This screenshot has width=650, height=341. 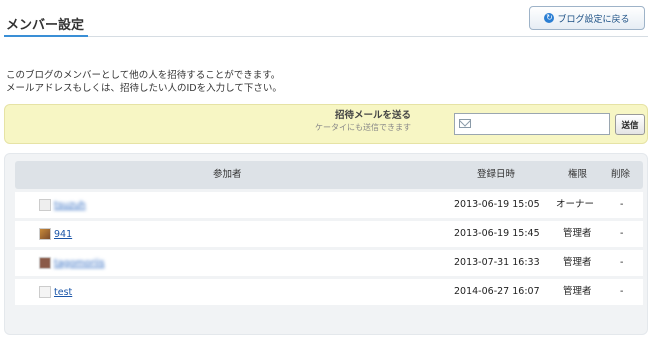 What do you see at coordinates (329, 205) in the screenshot?
I see `table-row: tsuzuh 2013-06-19 15:05 オーナー -` at bounding box center [329, 205].